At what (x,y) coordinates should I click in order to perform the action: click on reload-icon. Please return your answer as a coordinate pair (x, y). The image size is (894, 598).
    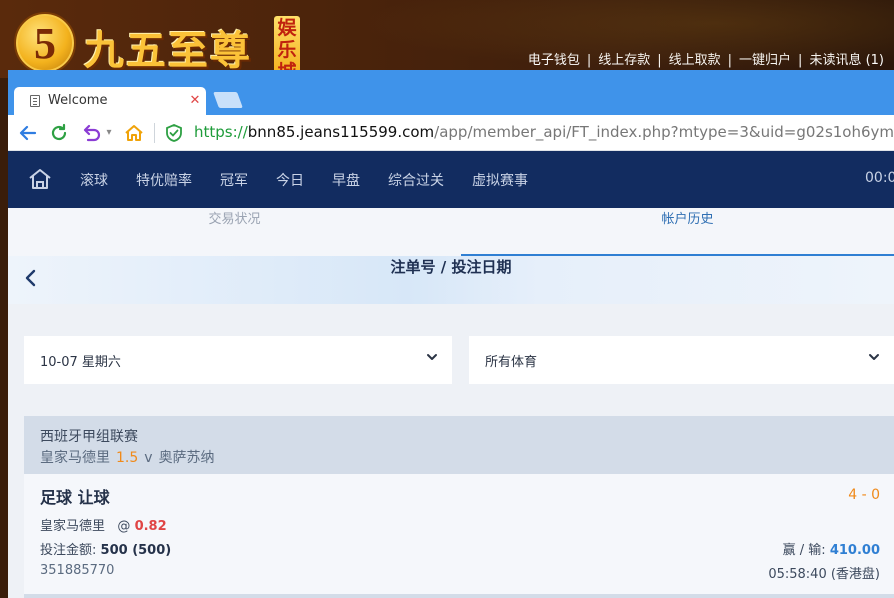
    Looking at the image, I should click on (59, 133).